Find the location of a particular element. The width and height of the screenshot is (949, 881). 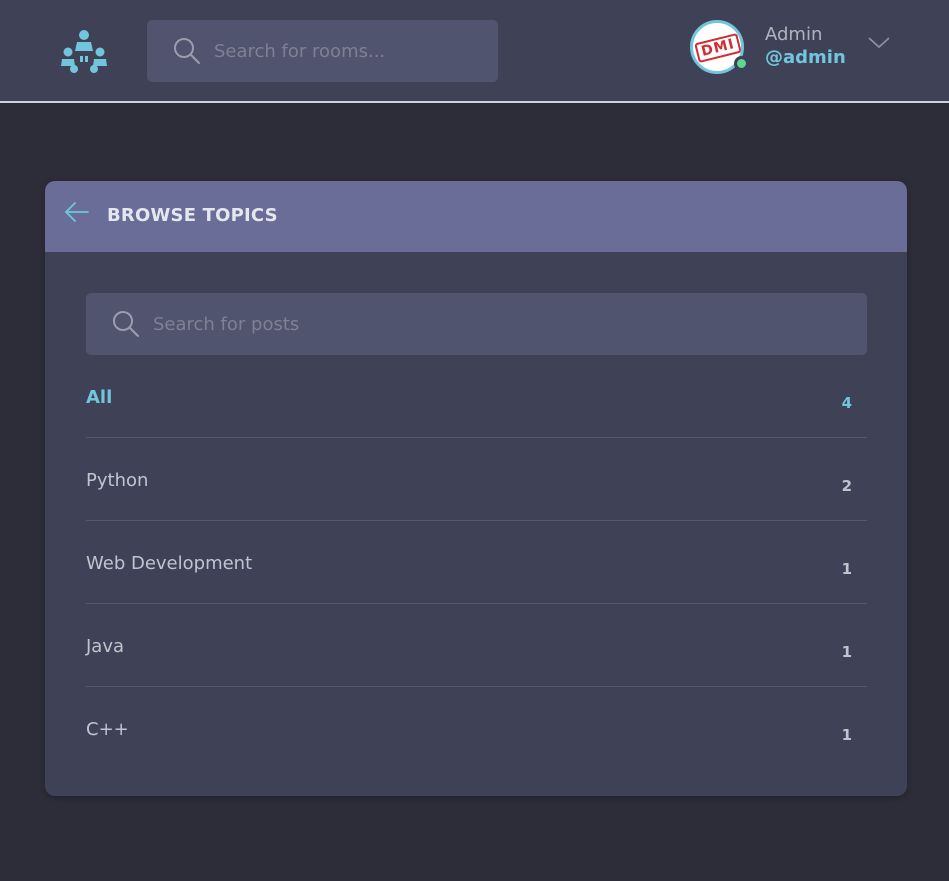

online-status-indicator is located at coordinates (741, 63).